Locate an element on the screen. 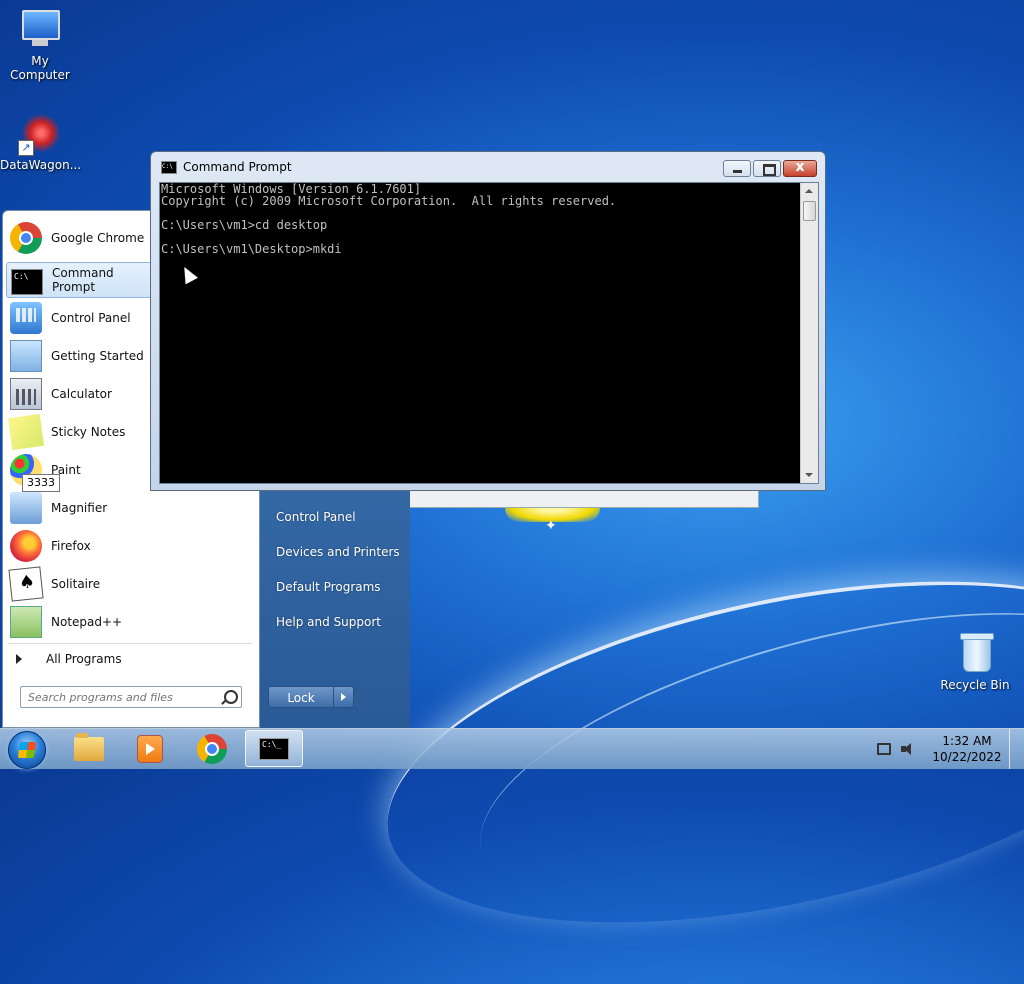  desktop-icon-my-computer: My Computer is located at coordinates (40, 45).